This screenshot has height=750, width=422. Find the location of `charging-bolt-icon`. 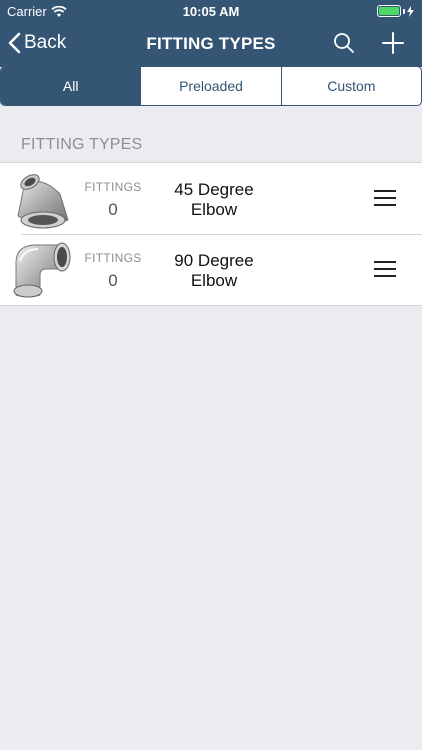

charging-bolt-icon is located at coordinates (410, 11).